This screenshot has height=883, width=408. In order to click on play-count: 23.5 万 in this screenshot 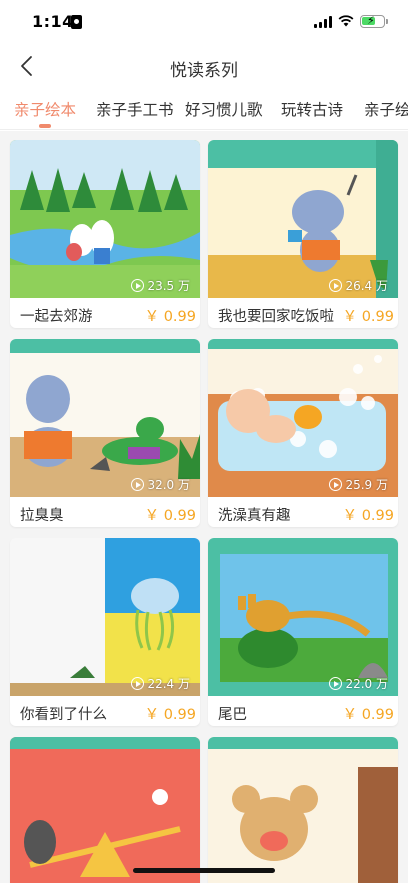, I will do `click(160, 285)`.